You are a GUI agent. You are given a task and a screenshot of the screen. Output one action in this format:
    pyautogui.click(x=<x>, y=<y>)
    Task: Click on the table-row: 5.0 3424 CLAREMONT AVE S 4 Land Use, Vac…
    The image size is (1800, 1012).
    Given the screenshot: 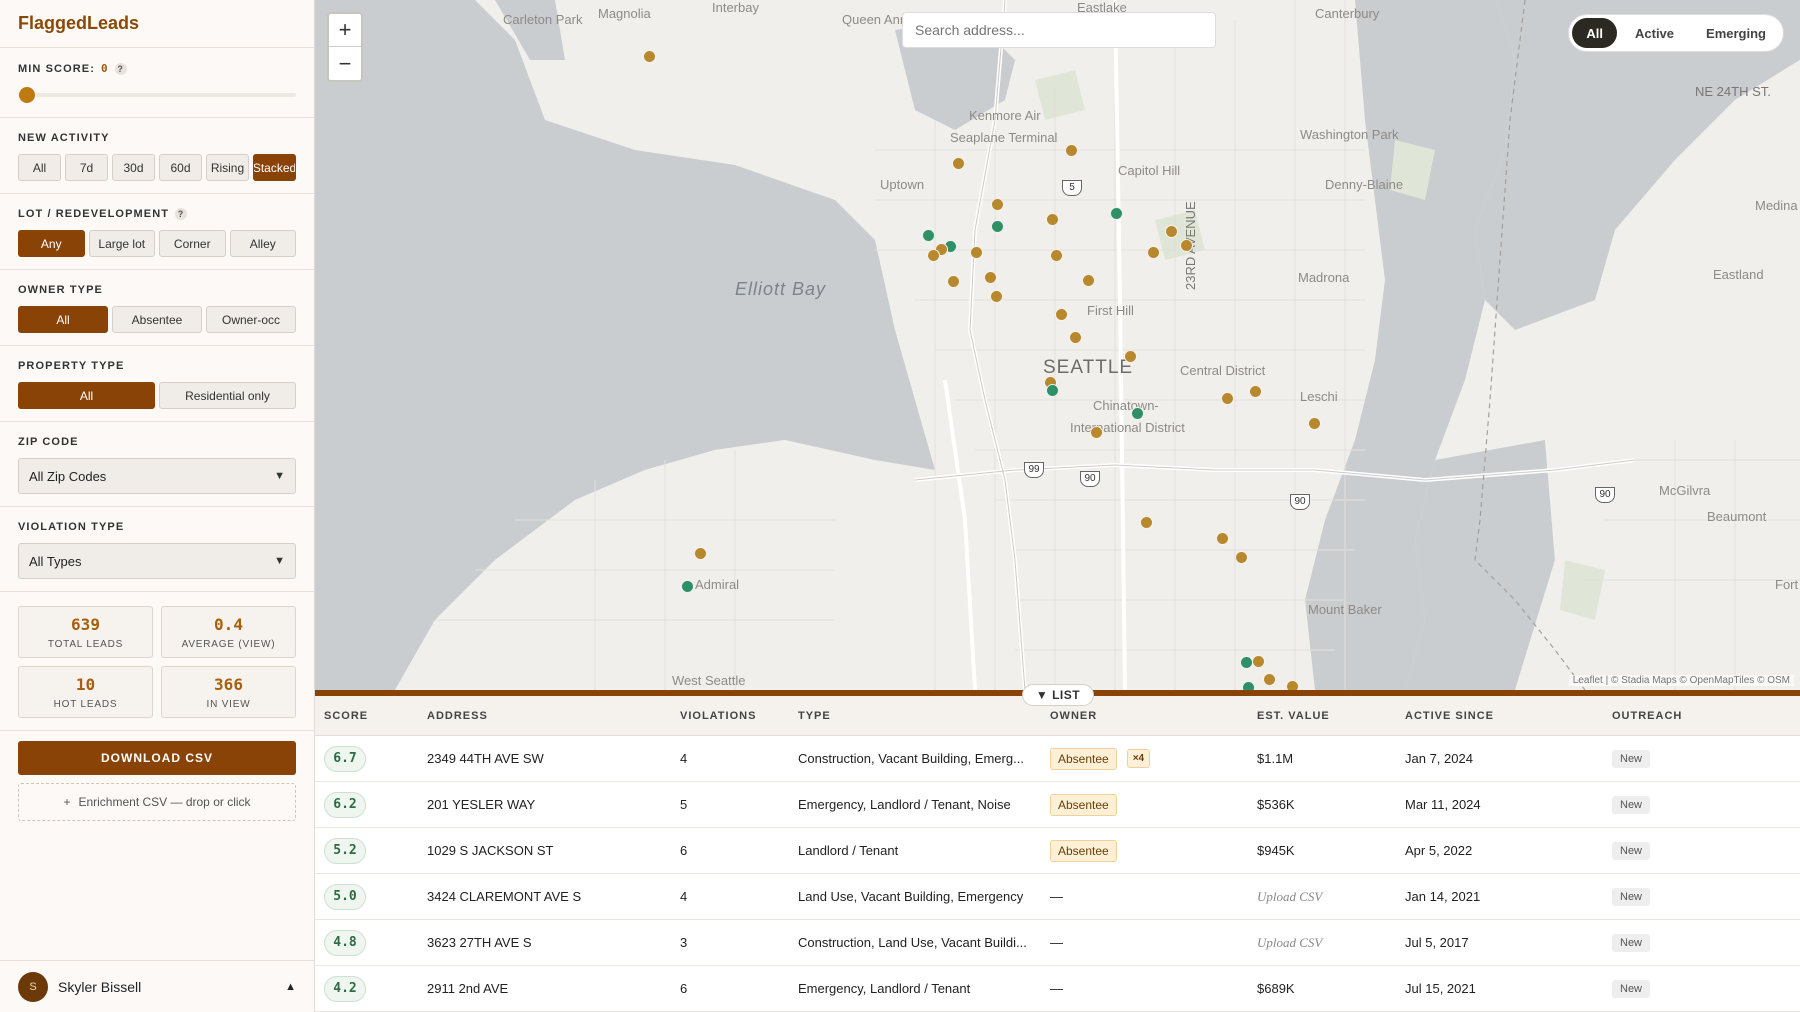 What is the action you would take?
    pyautogui.click(x=1057, y=897)
    